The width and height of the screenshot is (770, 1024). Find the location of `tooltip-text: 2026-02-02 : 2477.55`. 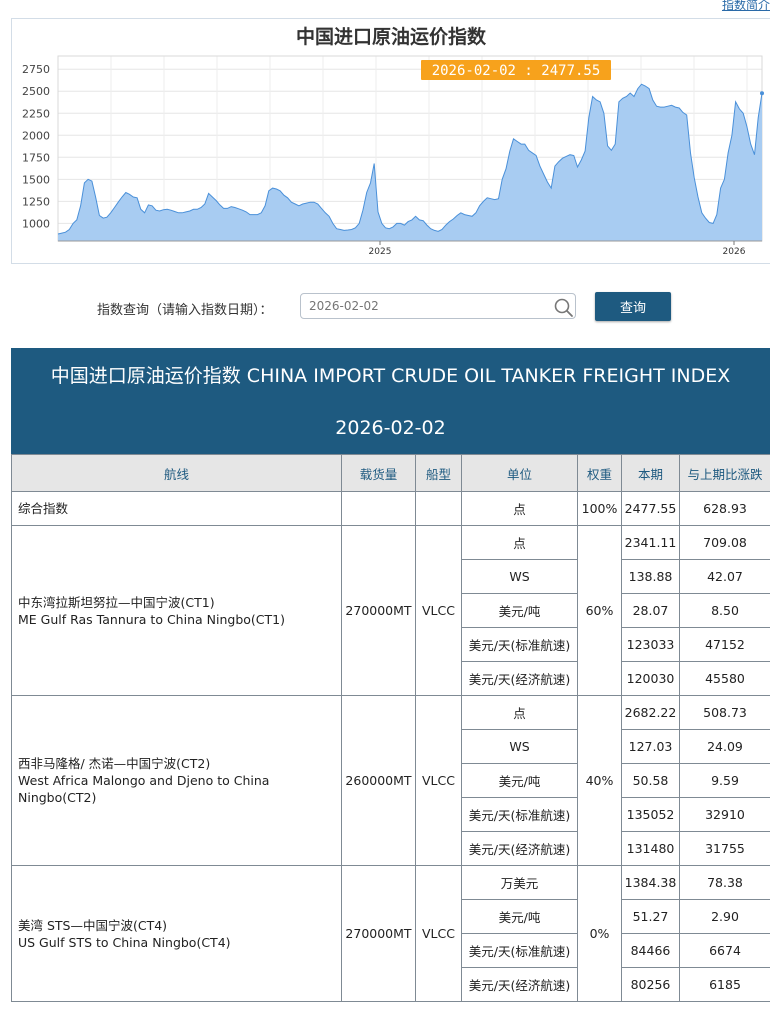

tooltip-text: 2026-02-02 : 2477.55 is located at coordinates (516, 71).